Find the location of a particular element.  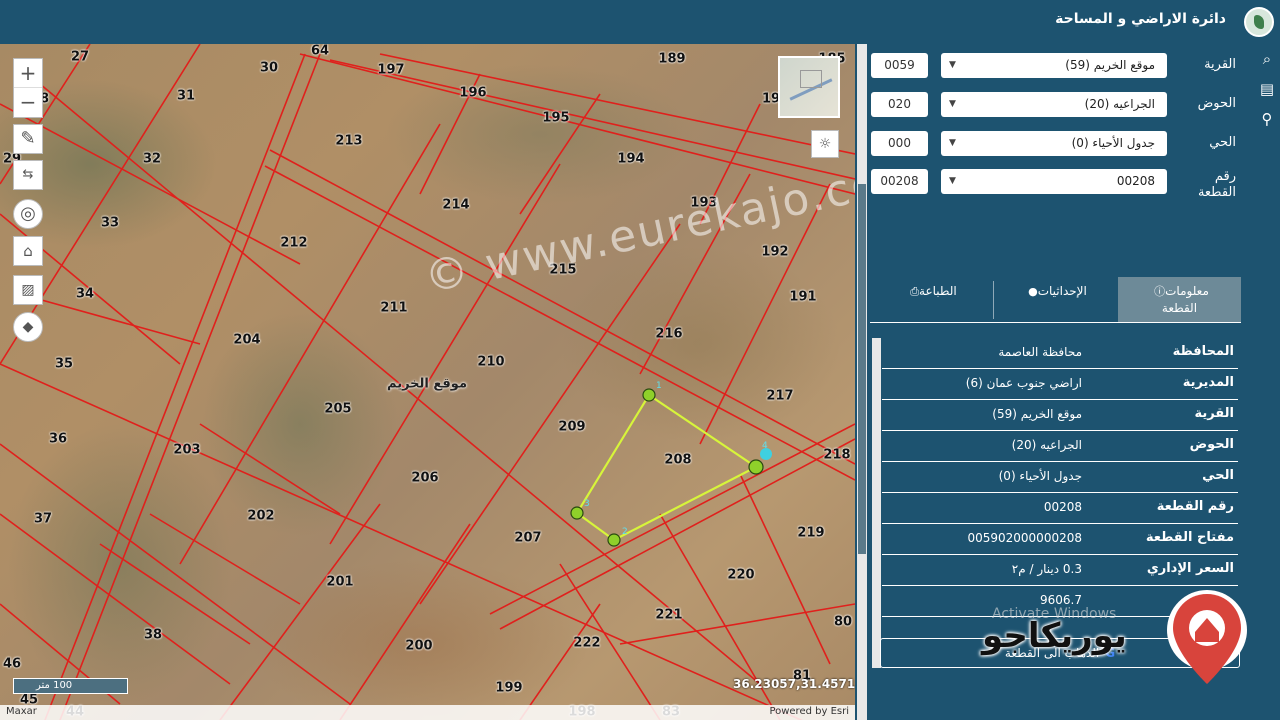

plot-number: 197 is located at coordinates (391, 70).